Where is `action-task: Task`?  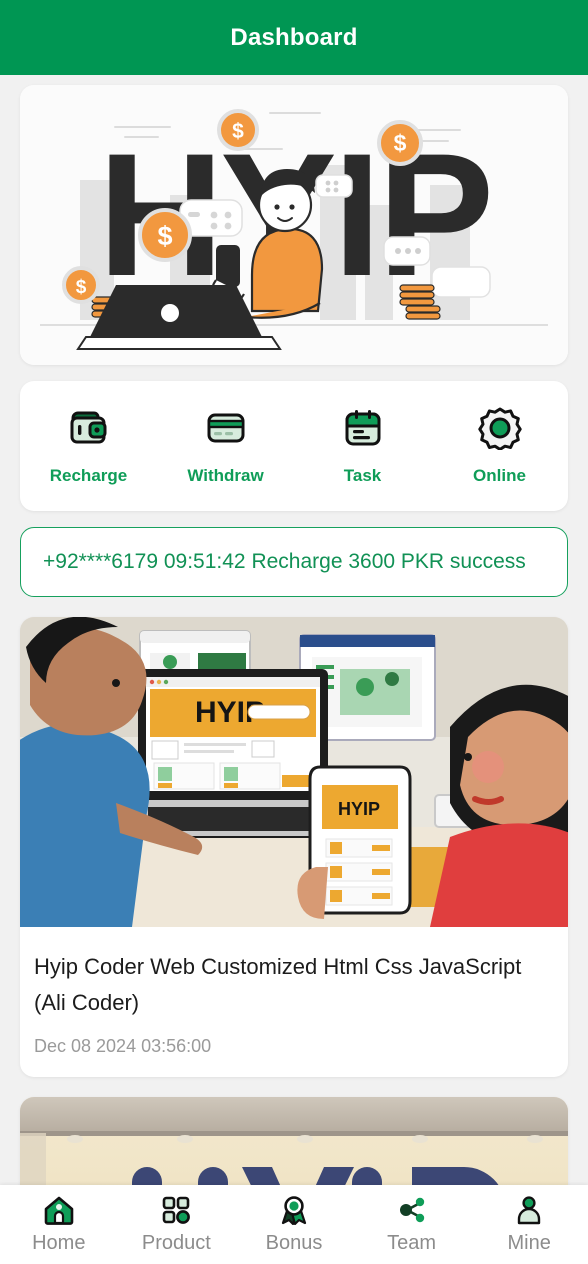
action-task: Task is located at coordinates (363, 446).